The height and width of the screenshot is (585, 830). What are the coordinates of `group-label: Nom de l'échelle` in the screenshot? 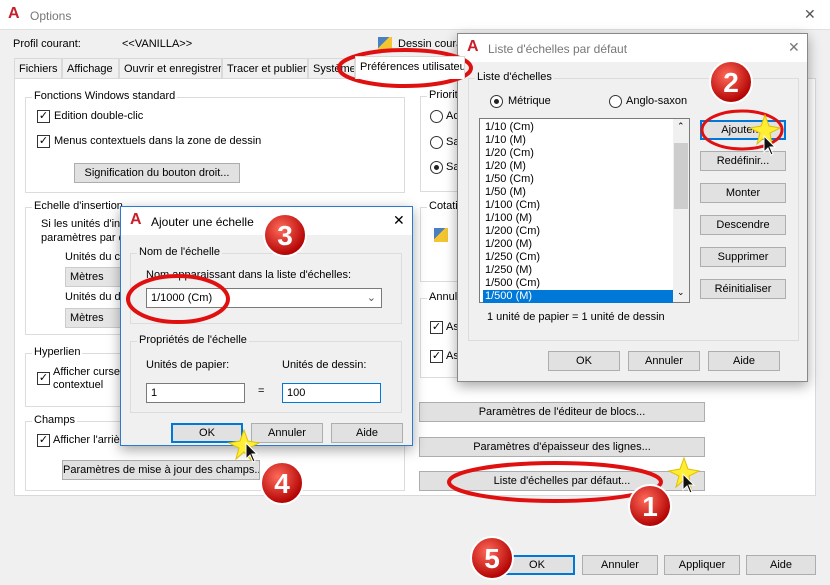 It's located at (179, 252).